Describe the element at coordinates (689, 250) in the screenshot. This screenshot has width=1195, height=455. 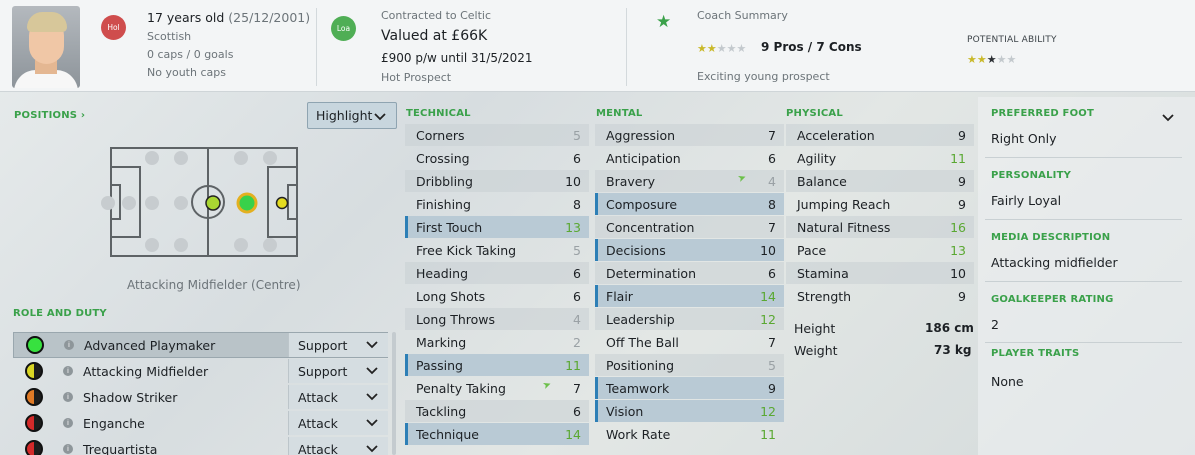
I see `attribute-row: Decisions 10` at that location.